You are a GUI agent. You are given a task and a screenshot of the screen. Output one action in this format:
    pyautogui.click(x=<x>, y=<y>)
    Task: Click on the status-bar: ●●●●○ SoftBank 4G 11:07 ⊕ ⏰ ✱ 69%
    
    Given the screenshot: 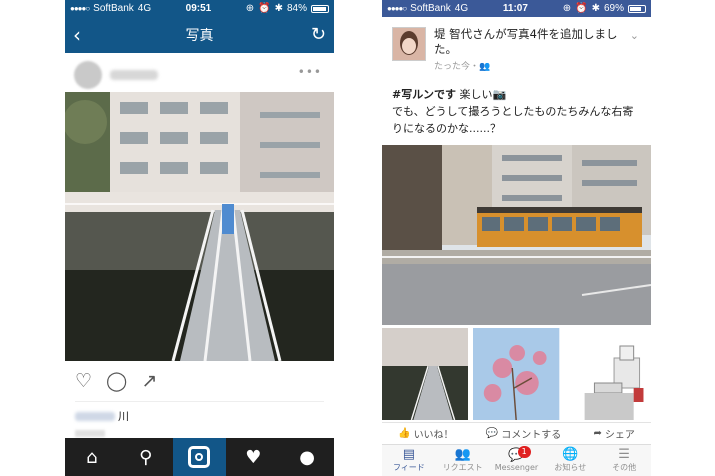 What is the action you would take?
    pyautogui.click(x=516, y=8)
    